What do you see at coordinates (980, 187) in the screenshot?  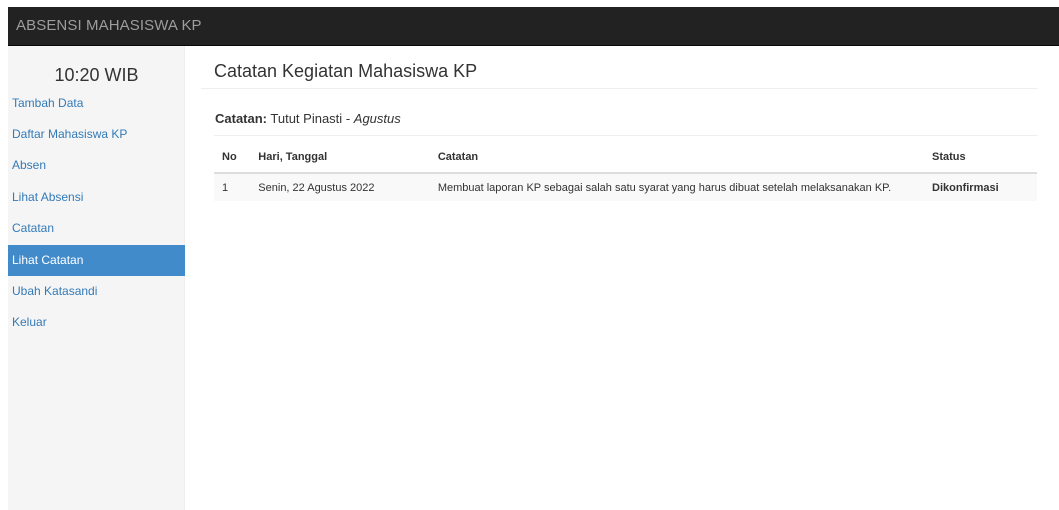 I see `cell-status: Dikonfirmasi` at bounding box center [980, 187].